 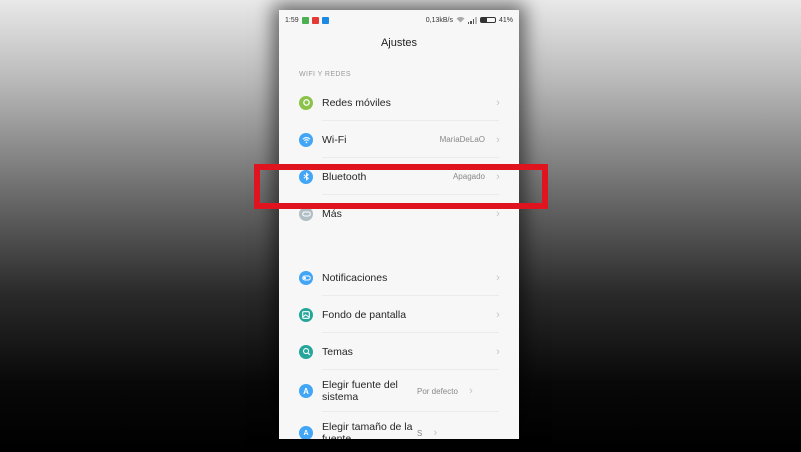 I want to click on section-header: WIFI Y REDES, so click(x=325, y=74).